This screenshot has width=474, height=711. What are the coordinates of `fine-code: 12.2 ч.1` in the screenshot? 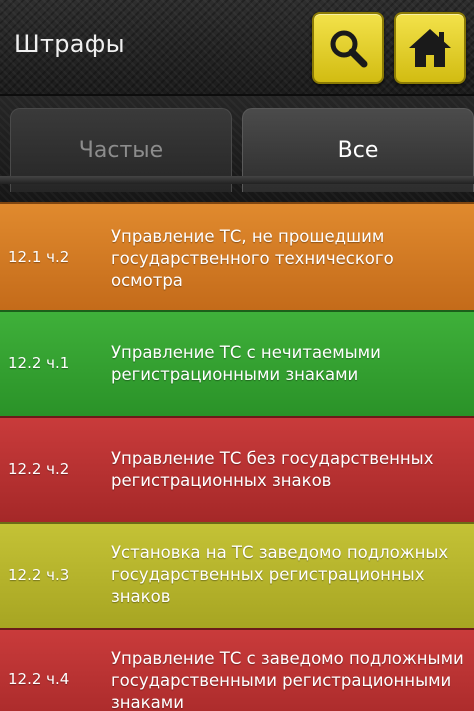 It's located at (39, 363).